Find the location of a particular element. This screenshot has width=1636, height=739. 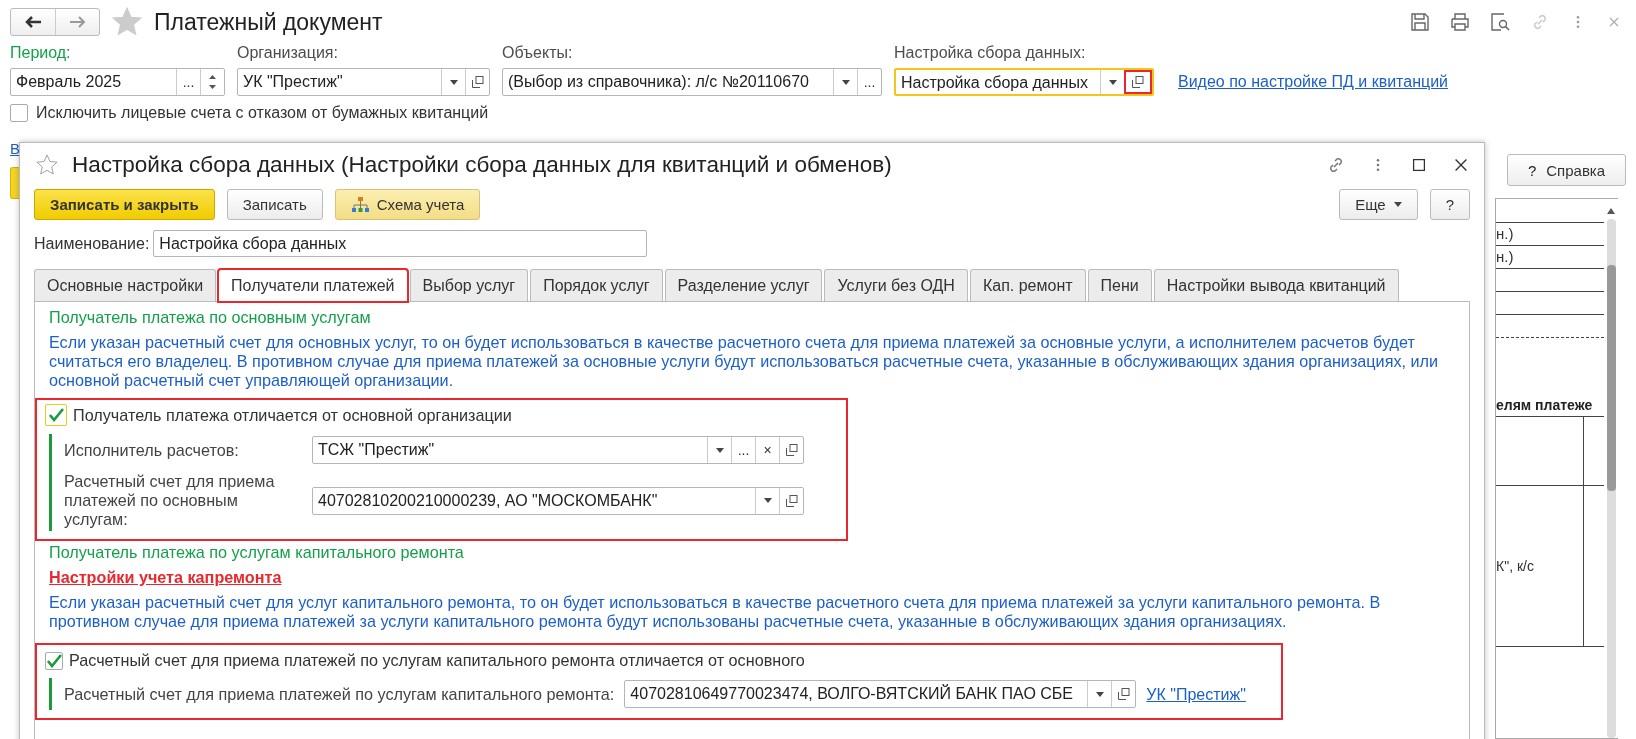

checkbox-label: Получатель платежа отличается от основной организации is located at coordinates (292, 415).